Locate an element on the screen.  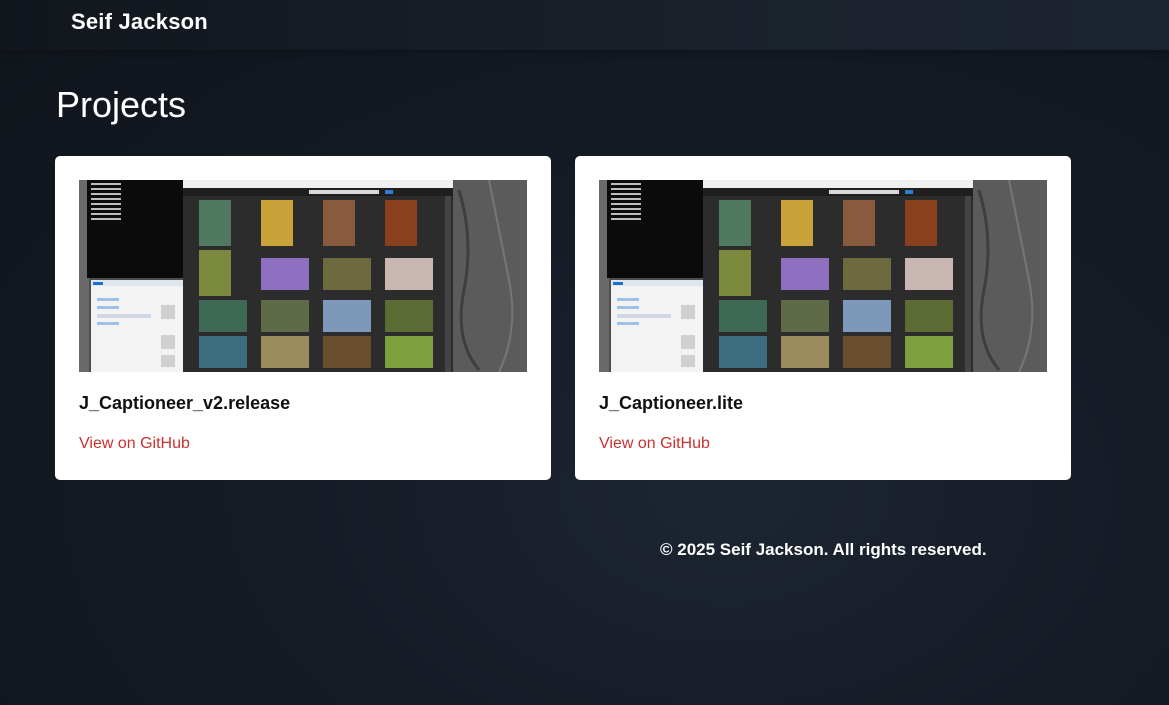
project-title: J_Captioneer.lite is located at coordinates (671, 403).